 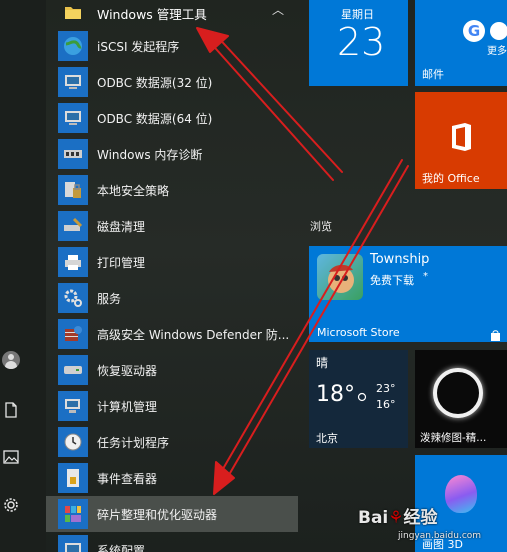 I want to click on app-item-disk-cleanup: 磁盘清理, so click(x=172, y=226).